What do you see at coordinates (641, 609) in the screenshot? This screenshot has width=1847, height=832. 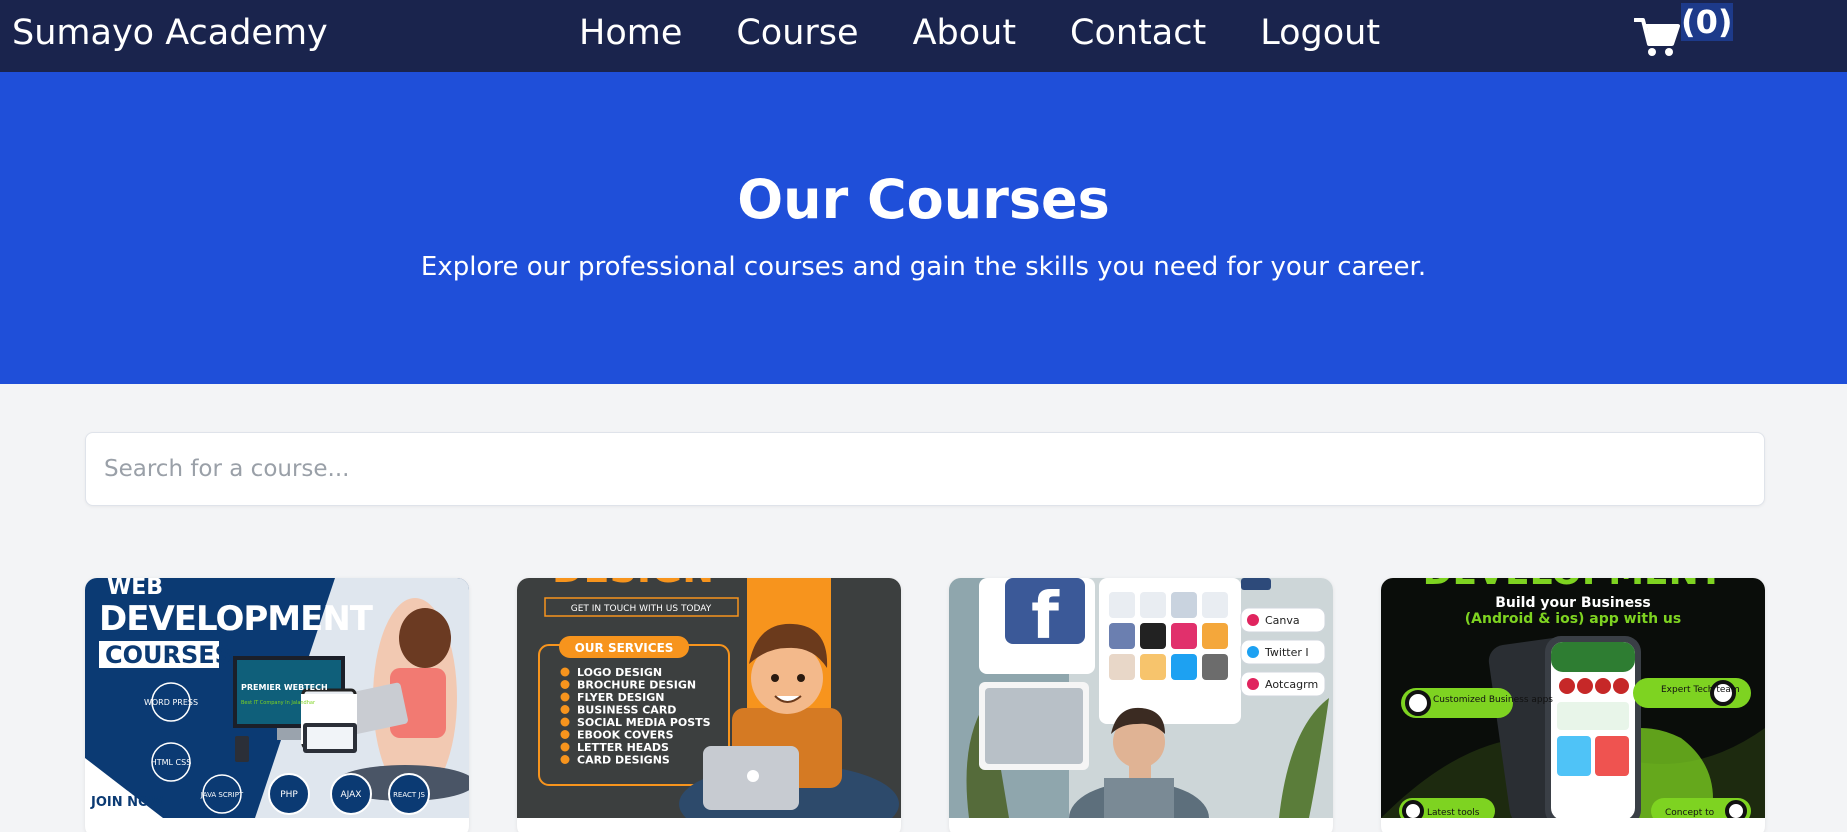 I see `design-course-contact: GET IN TOUCH WITH US TODAY` at bounding box center [641, 609].